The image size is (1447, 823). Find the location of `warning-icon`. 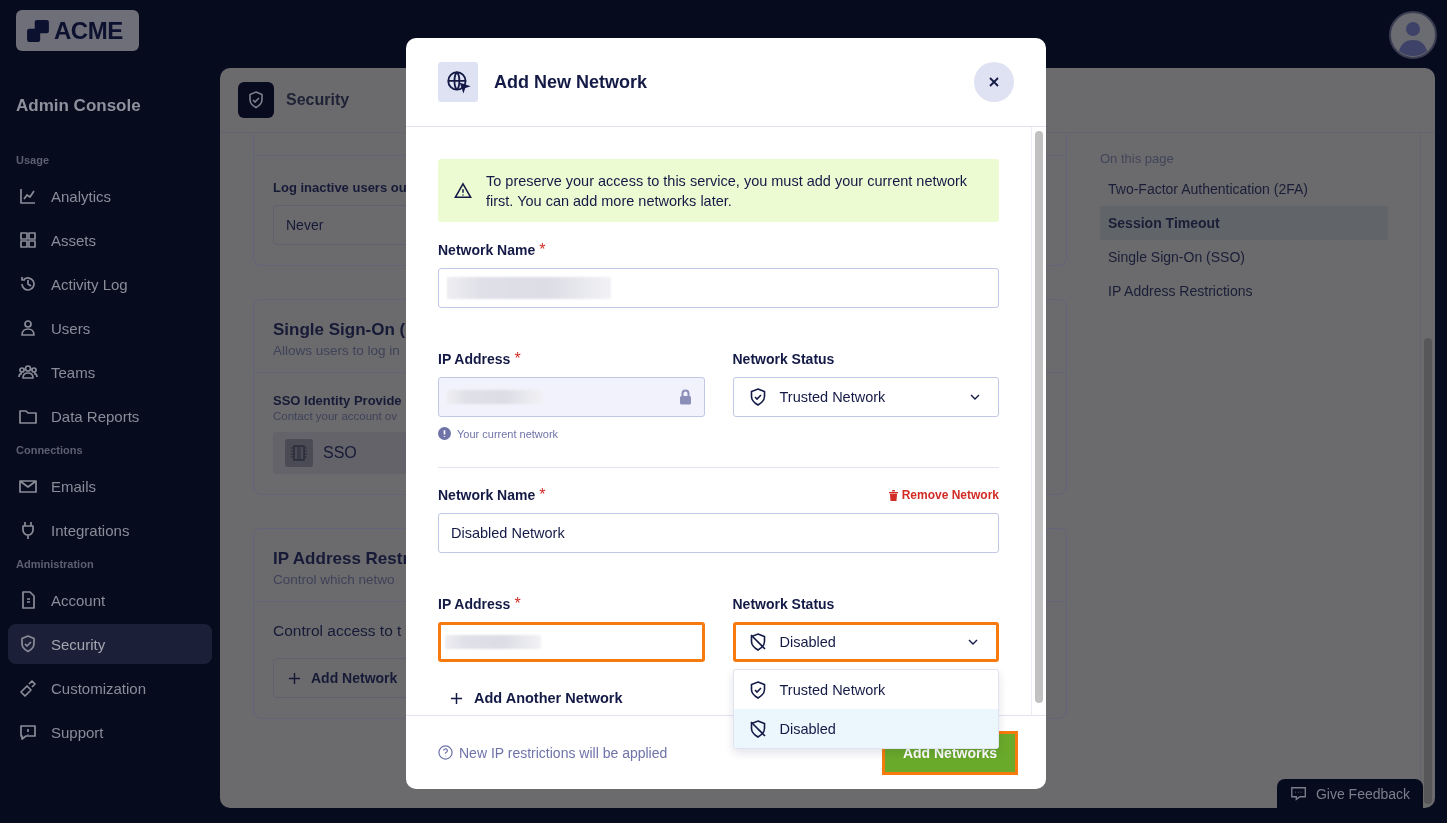

warning-icon is located at coordinates (463, 190).